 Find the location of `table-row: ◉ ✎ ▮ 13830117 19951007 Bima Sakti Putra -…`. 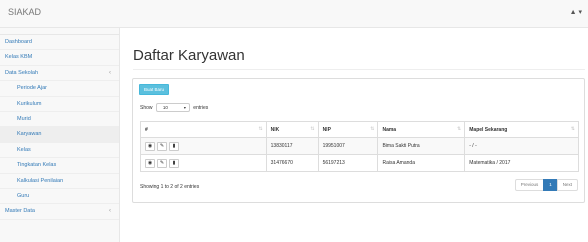

table-row: ◉ ✎ ▮ 13830117 19951007 Bima Sakti Putra -… is located at coordinates (359, 146).